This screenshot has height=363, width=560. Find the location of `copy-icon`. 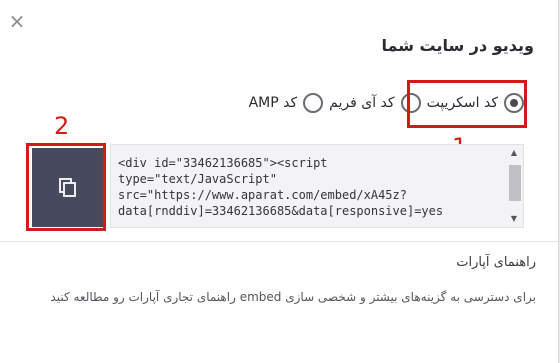

copy-icon is located at coordinates (67, 187).